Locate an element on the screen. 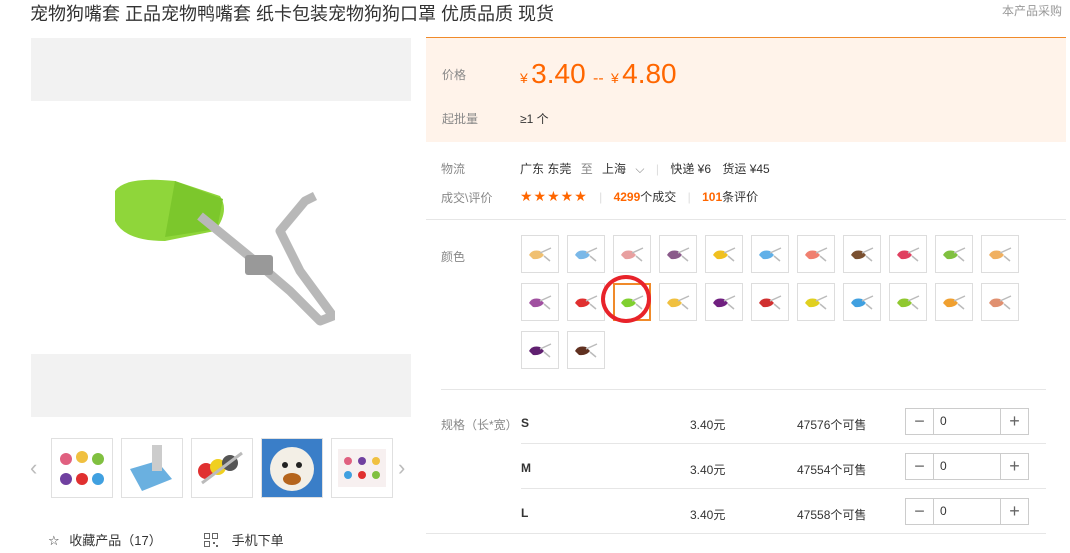 The image size is (1070, 553). gallery-top-placeholder is located at coordinates (221, 69).